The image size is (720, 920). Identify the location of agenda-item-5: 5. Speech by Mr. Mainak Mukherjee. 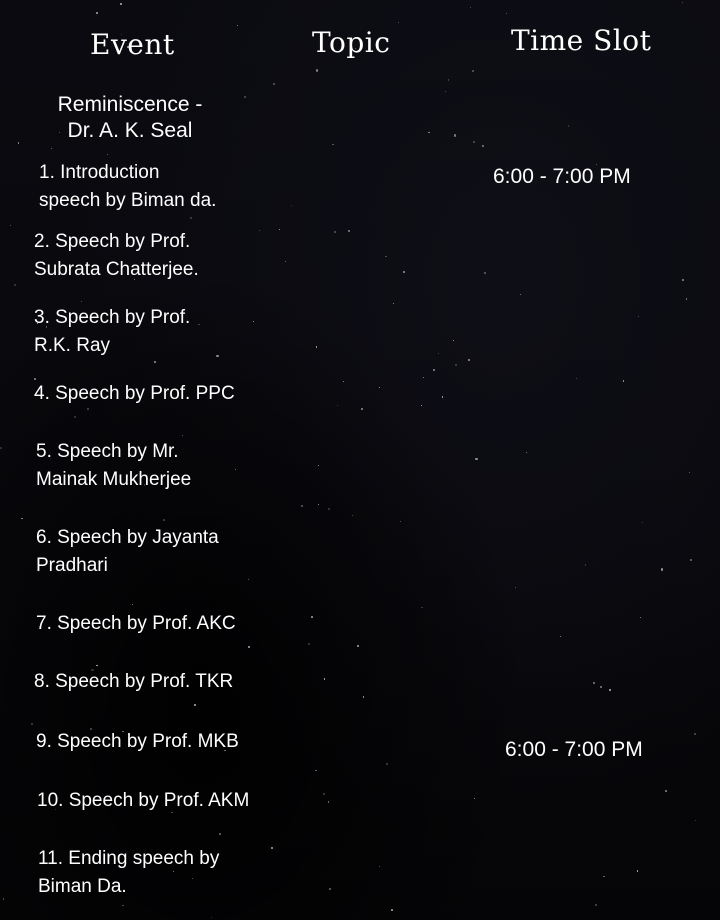
(114, 465).